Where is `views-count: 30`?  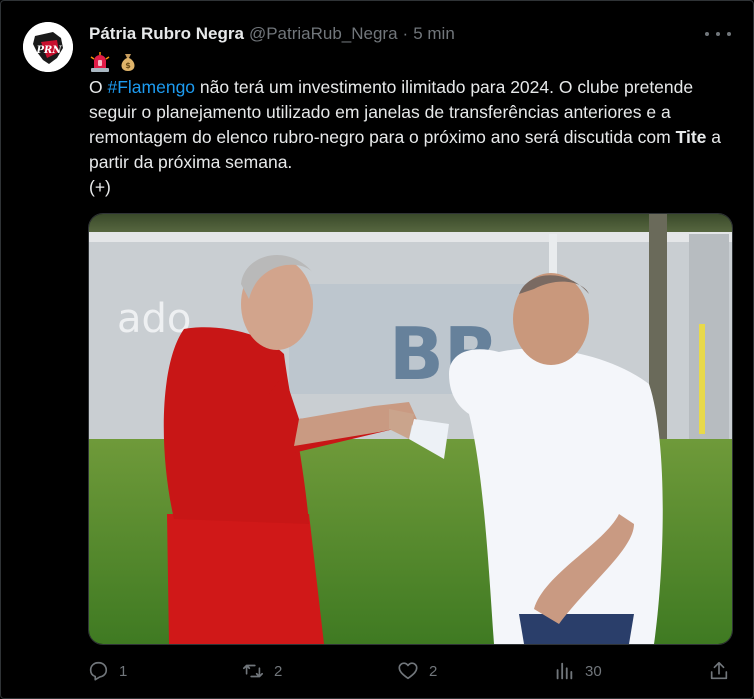
views-count: 30 is located at coordinates (593, 671).